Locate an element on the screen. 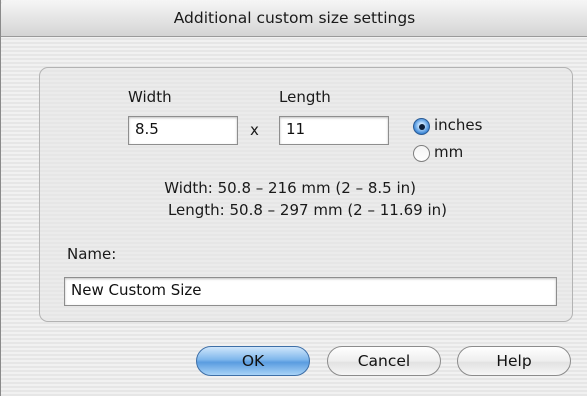 The image size is (587, 396). inches-radio-label: inches is located at coordinates (458, 125).